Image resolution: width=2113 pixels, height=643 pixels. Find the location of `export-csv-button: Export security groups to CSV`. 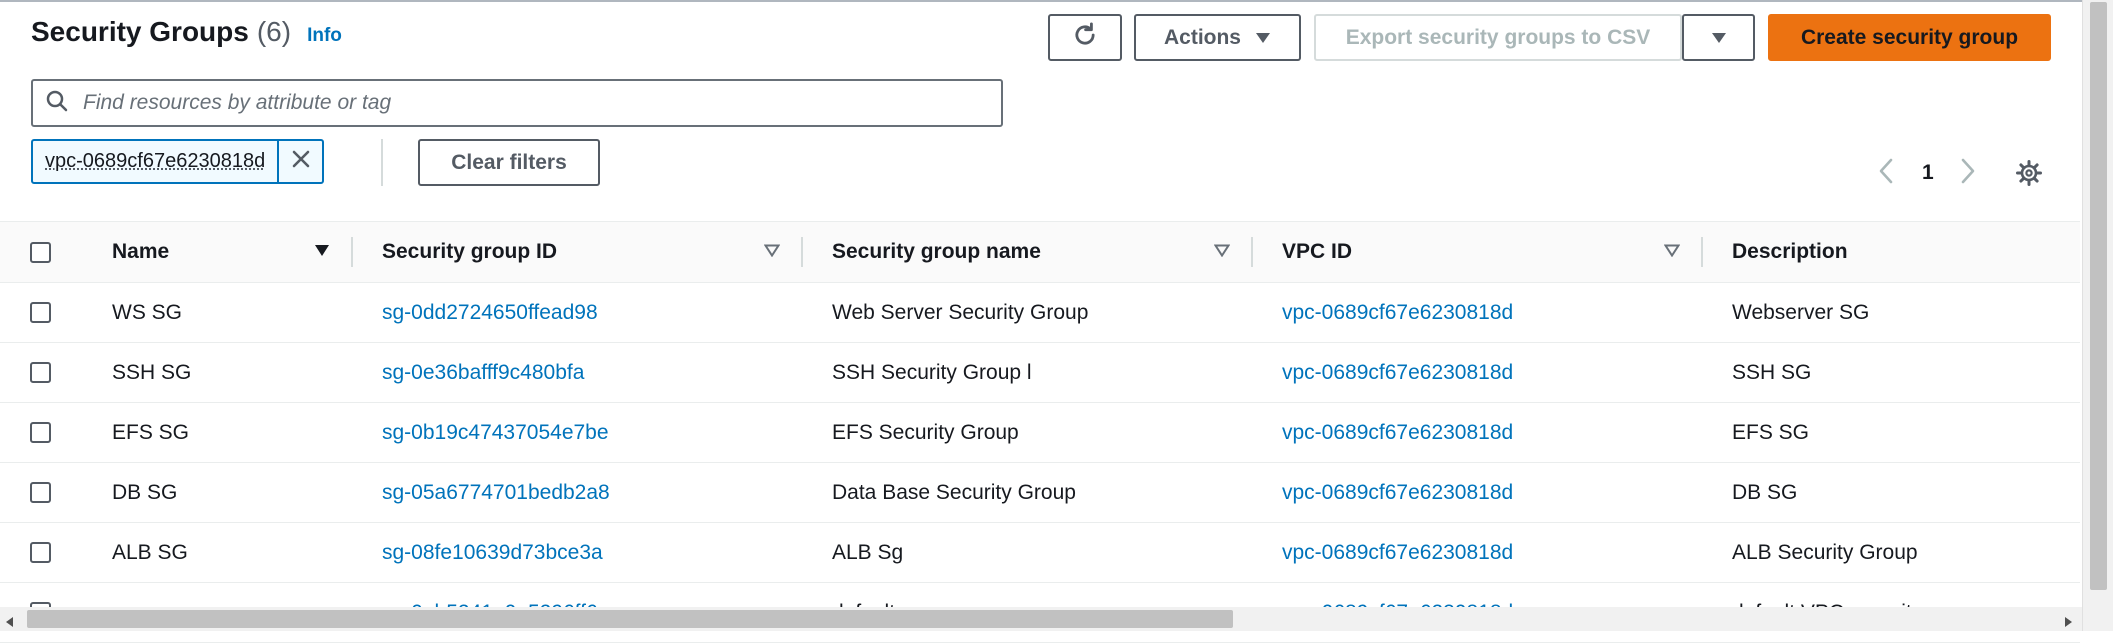

export-csv-button: Export security groups to CSV is located at coordinates (1498, 37).